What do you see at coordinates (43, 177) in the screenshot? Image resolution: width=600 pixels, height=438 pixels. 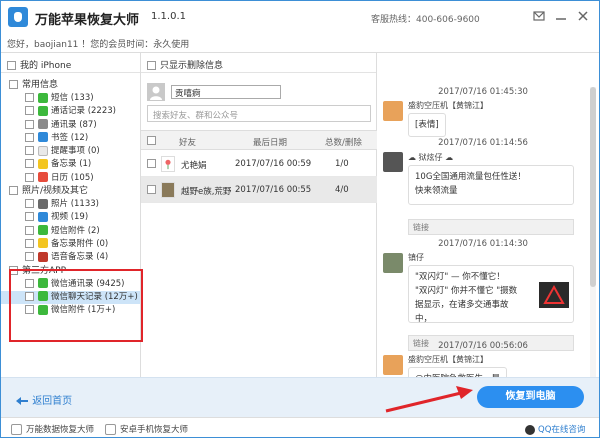 I see `calendar-icon` at bounding box center [43, 177].